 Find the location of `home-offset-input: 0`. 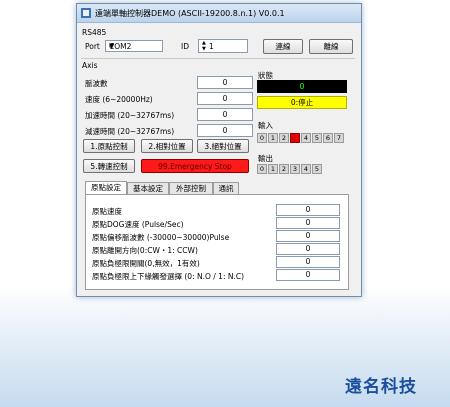

home-offset-input: 0 is located at coordinates (308, 236).